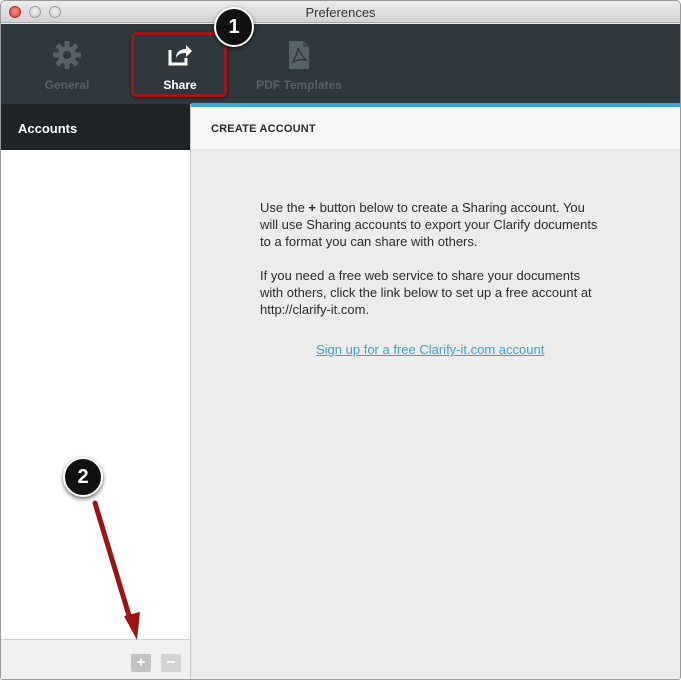 This screenshot has width=681, height=680. What do you see at coordinates (67, 55) in the screenshot?
I see `gear-icon` at bounding box center [67, 55].